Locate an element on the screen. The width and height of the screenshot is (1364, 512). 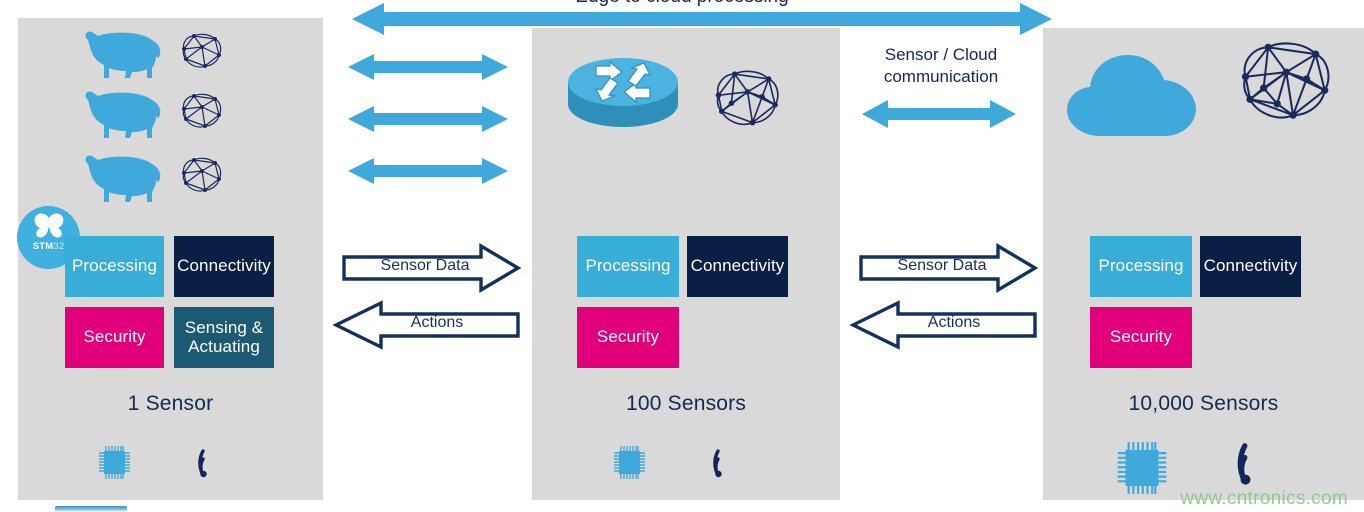
edge-actions-arrow: Actions is located at coordinates (427, 325).